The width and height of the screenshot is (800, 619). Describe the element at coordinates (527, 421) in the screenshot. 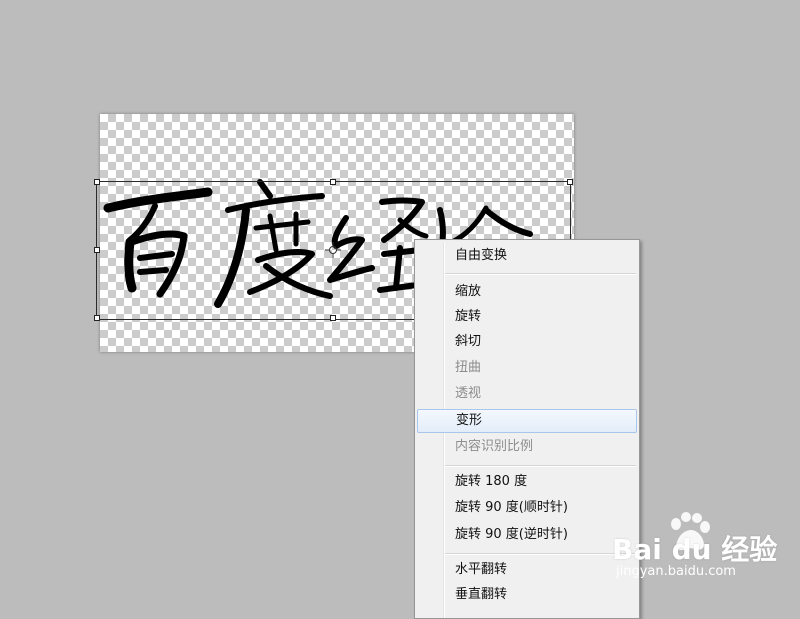

I see `menu-item-warp: 变形` at that location.